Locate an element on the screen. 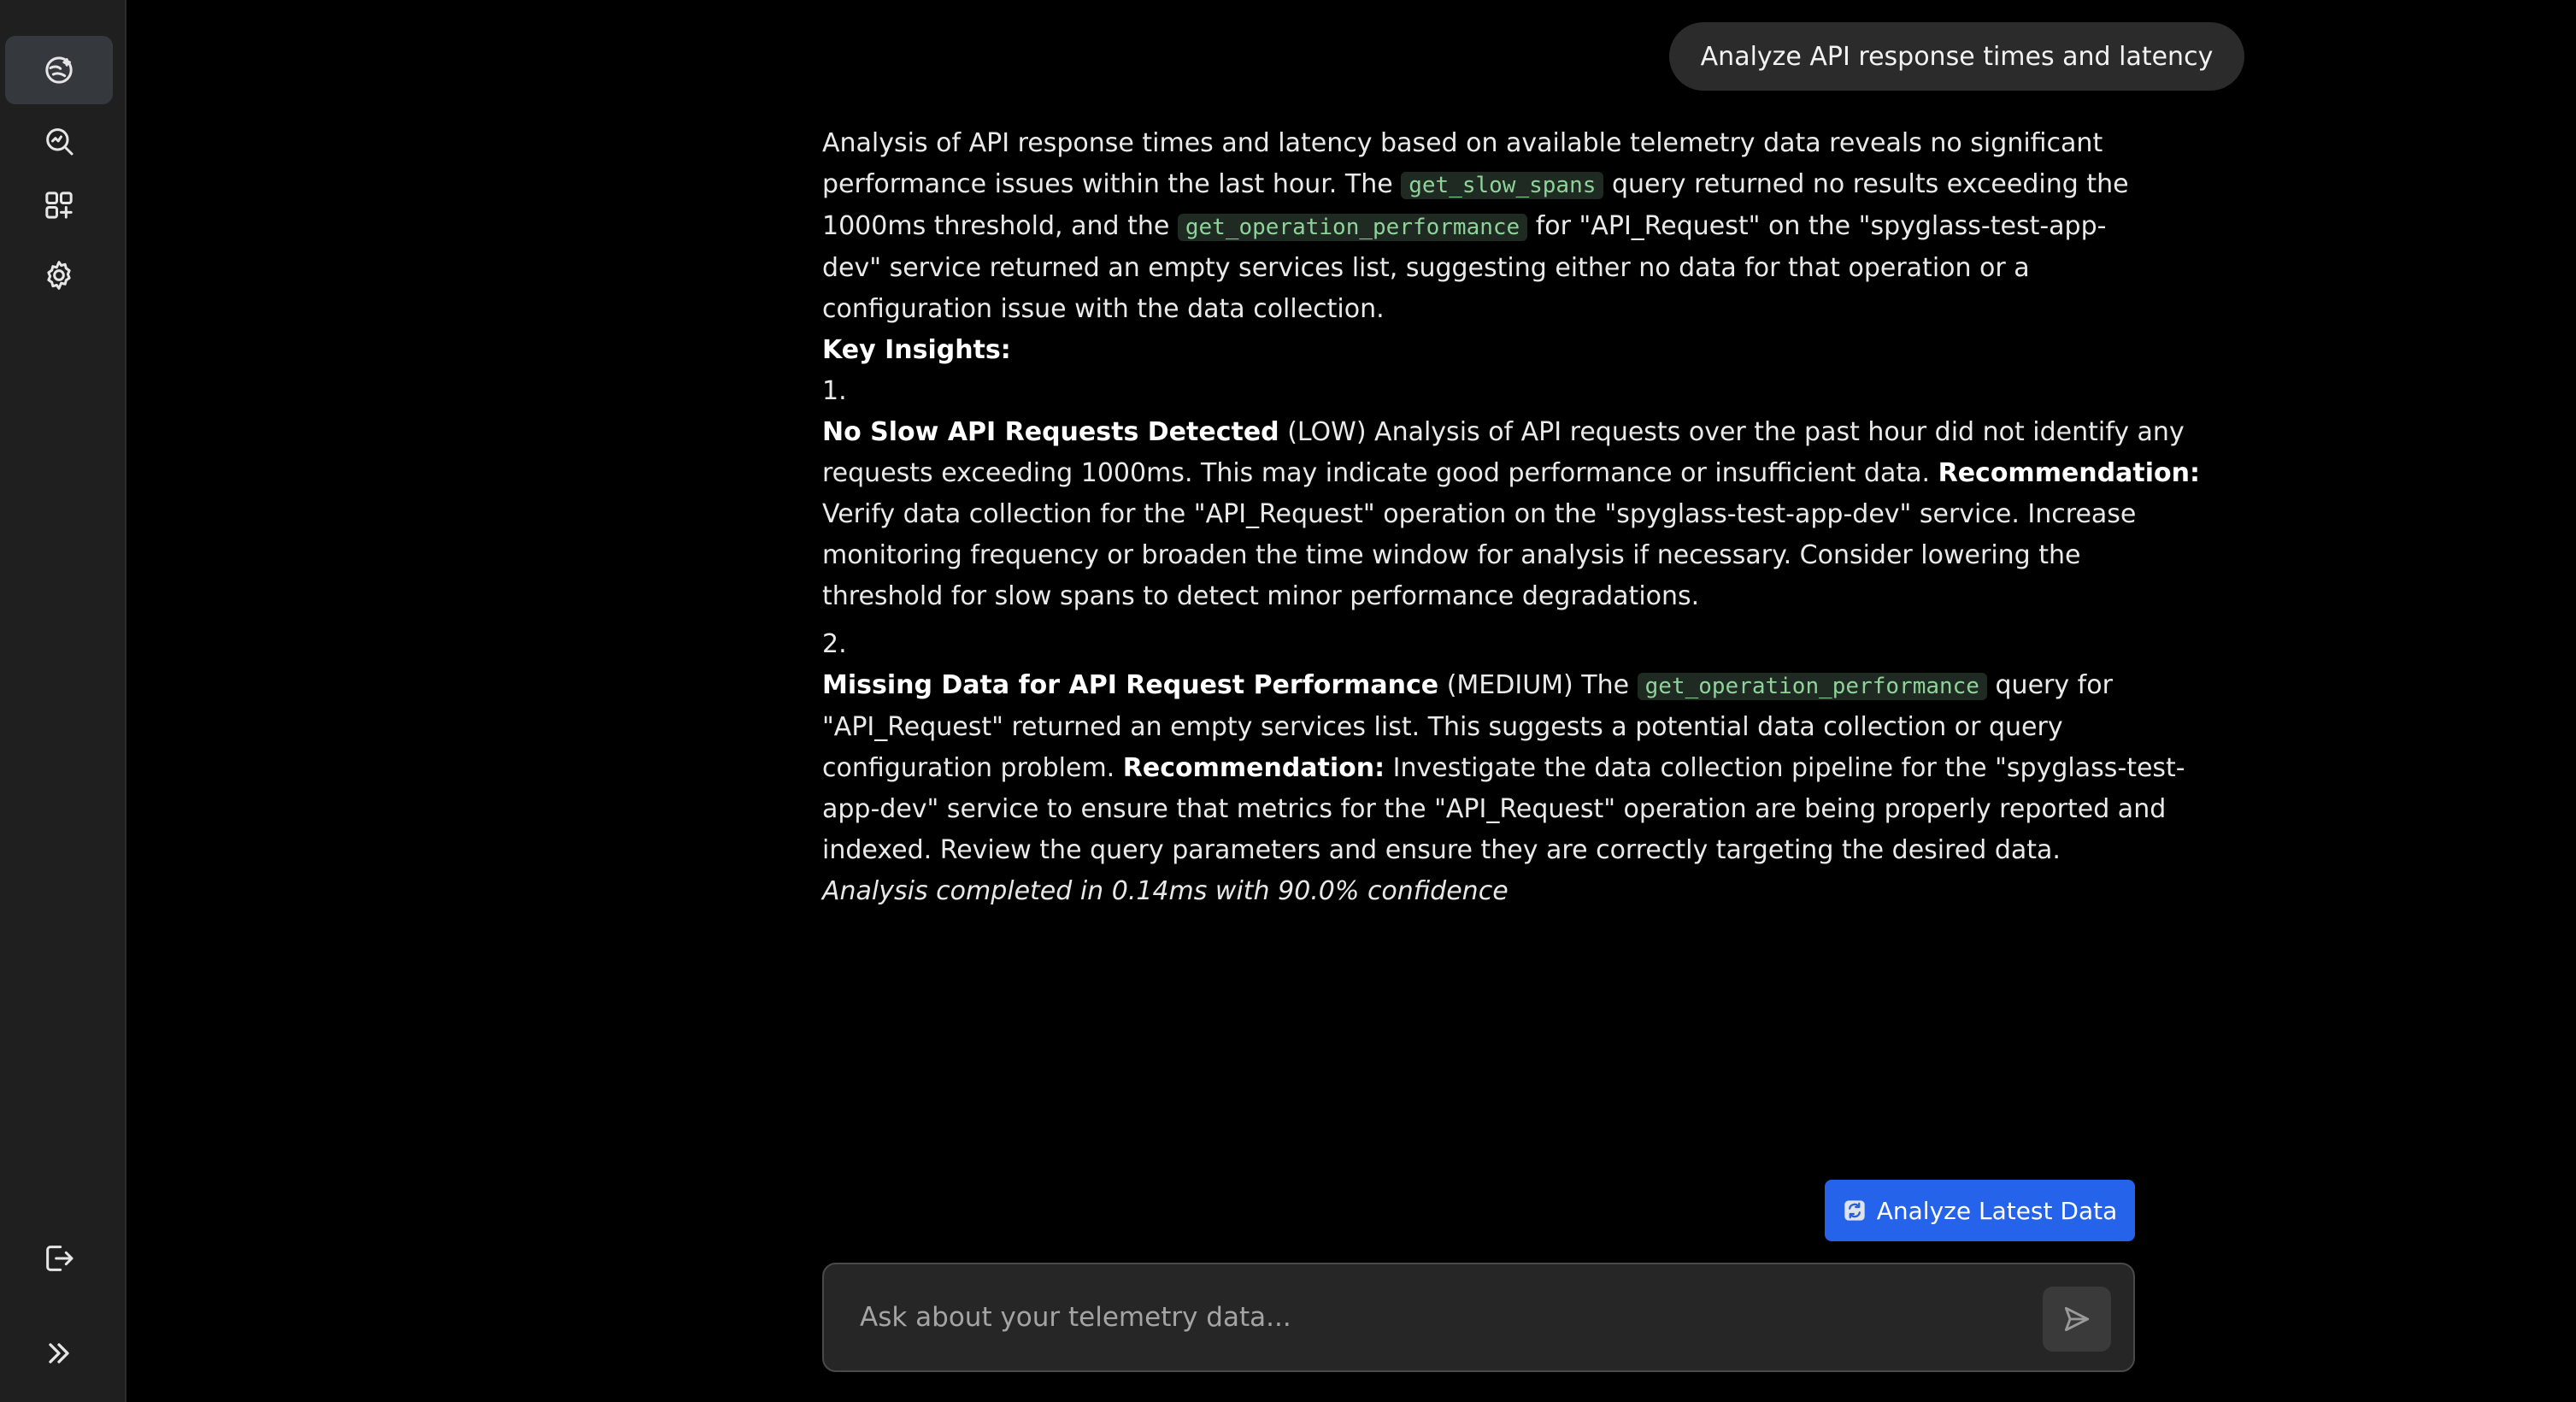 The height and width of the screenshot is (1402, 2576). inline-code: get_slow_spans is located at coordinates (1502, 185).